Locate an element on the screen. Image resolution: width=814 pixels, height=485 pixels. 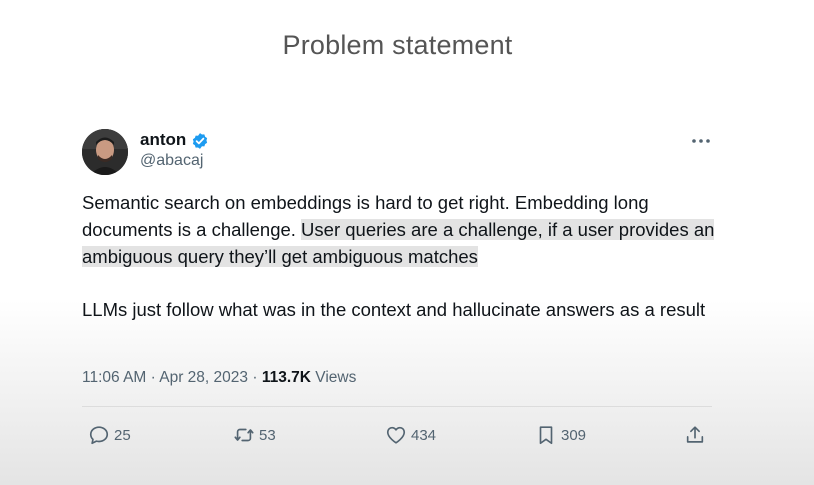
avatar is located at coordinates (105, 152).